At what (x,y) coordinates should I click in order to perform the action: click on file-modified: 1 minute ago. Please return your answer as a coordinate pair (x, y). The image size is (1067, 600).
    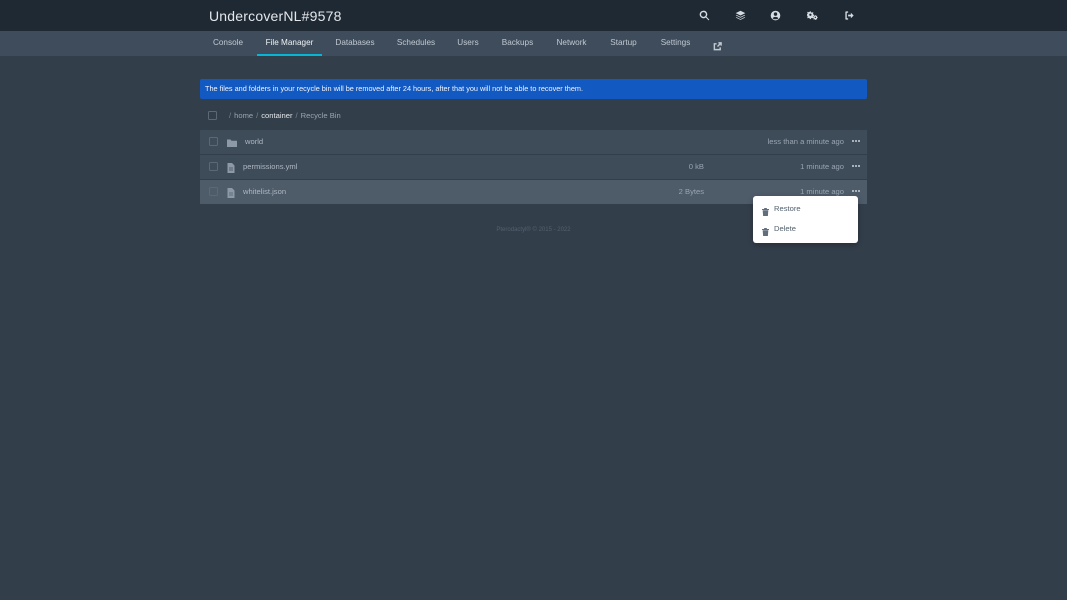
    Looking at the image, I should click on (822, 166).